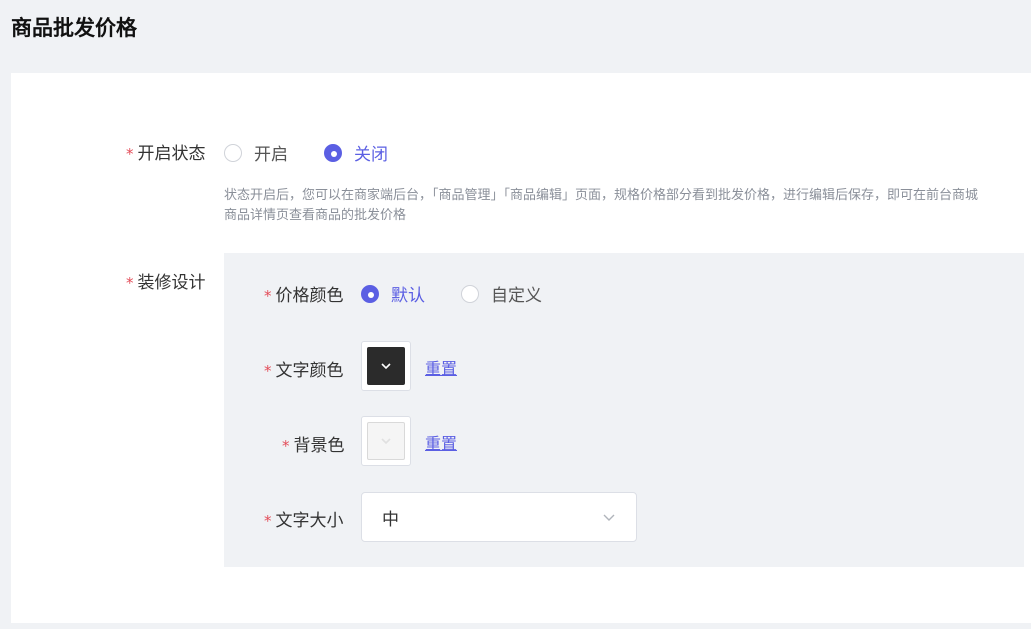  What do you see at coordinates (271, 155) in the screenshot?
I see `status-radio-on-label: 开启` at bounding box center [271, 155].